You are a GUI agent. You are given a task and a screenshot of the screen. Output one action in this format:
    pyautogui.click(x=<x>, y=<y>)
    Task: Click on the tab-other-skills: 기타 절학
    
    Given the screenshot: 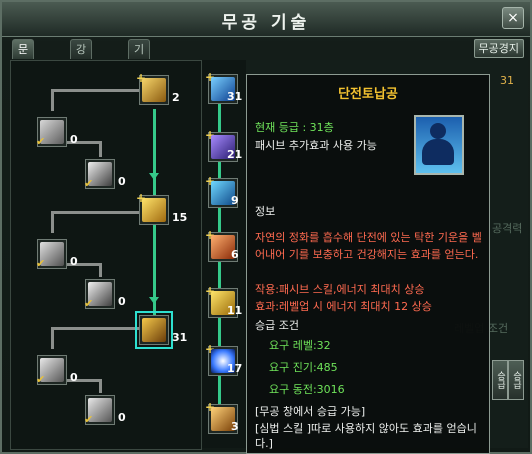 What is the action you would take?
    pyautogui.click(x=139, y=76)
    